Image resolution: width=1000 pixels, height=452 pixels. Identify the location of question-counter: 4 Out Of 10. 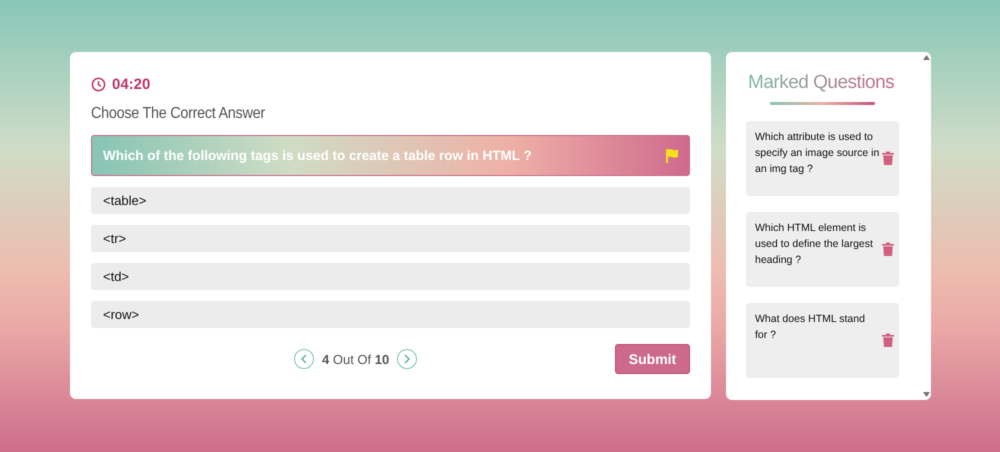
(356, 359).